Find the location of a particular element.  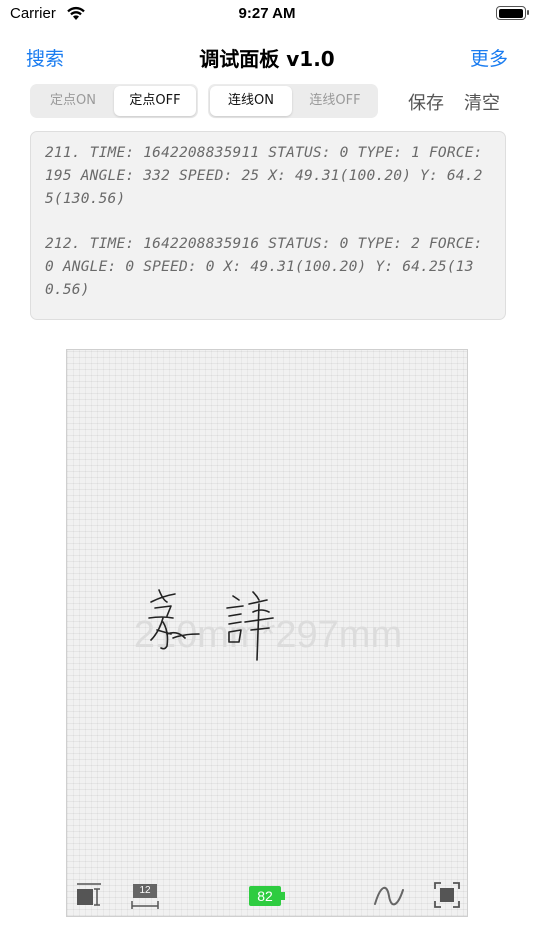

curve-icon is located at coordinates (389, 897).